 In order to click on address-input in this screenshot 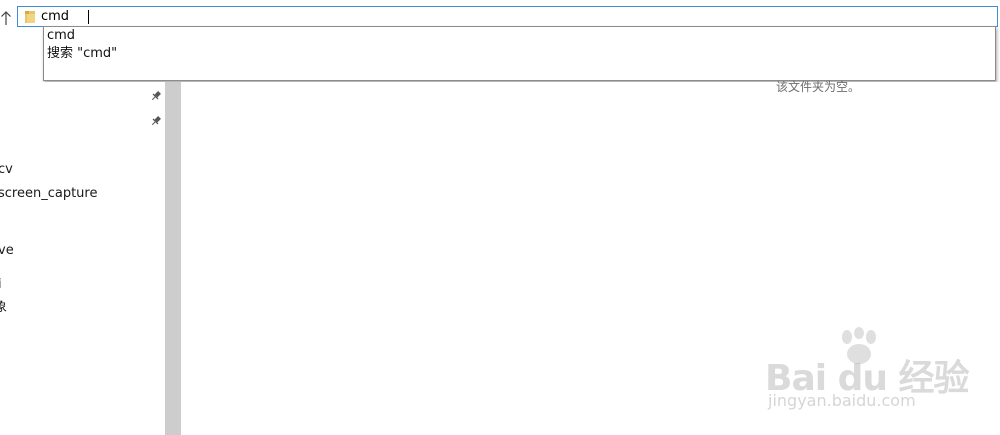, I will do `click(491, 16)`.